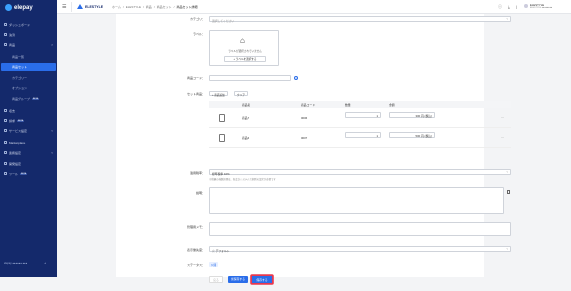 The height and width of the screenshot is (291, 571). I want to click on sidebar-item-label: ダッシュボード, so click(20, 24).